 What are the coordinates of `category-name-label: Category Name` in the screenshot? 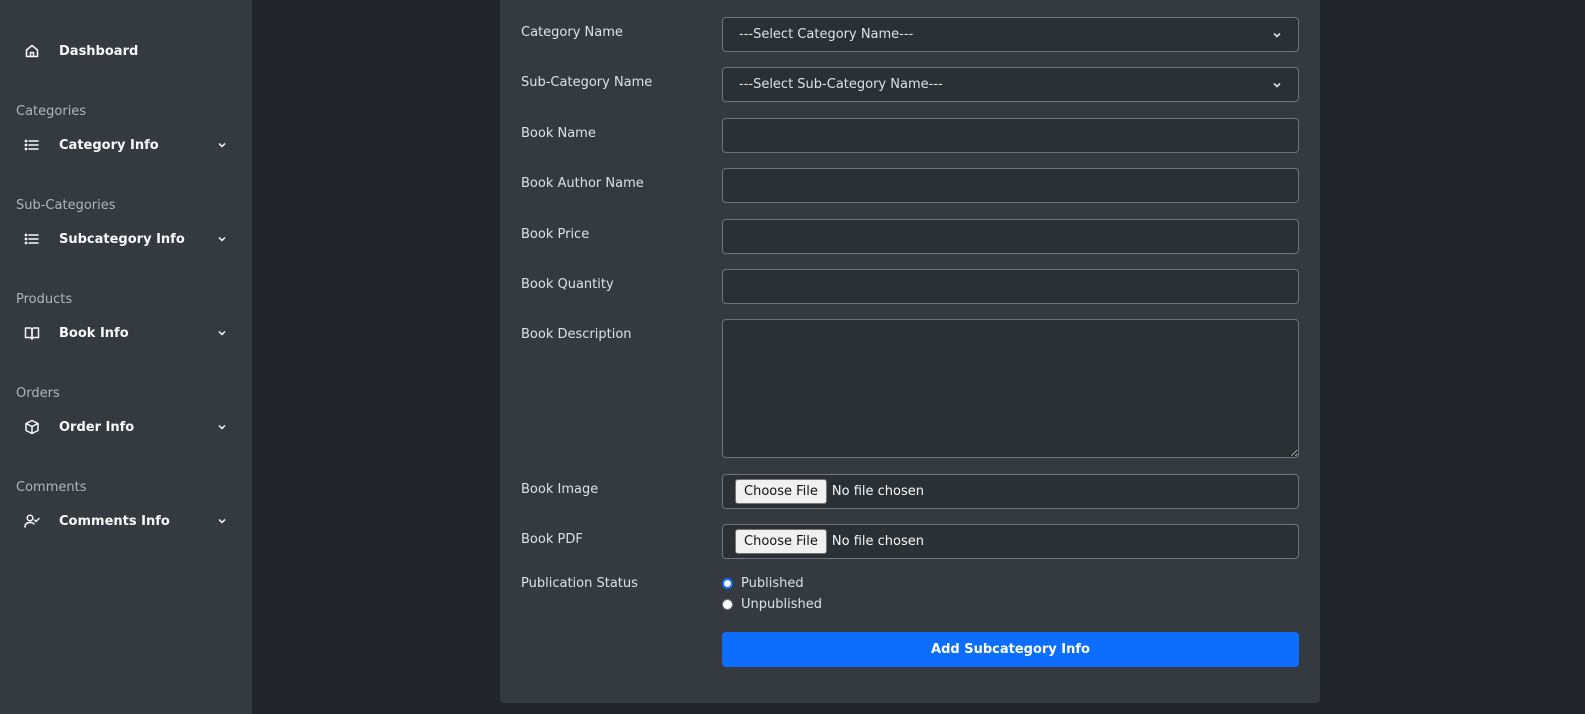 It's located at (572, 32).